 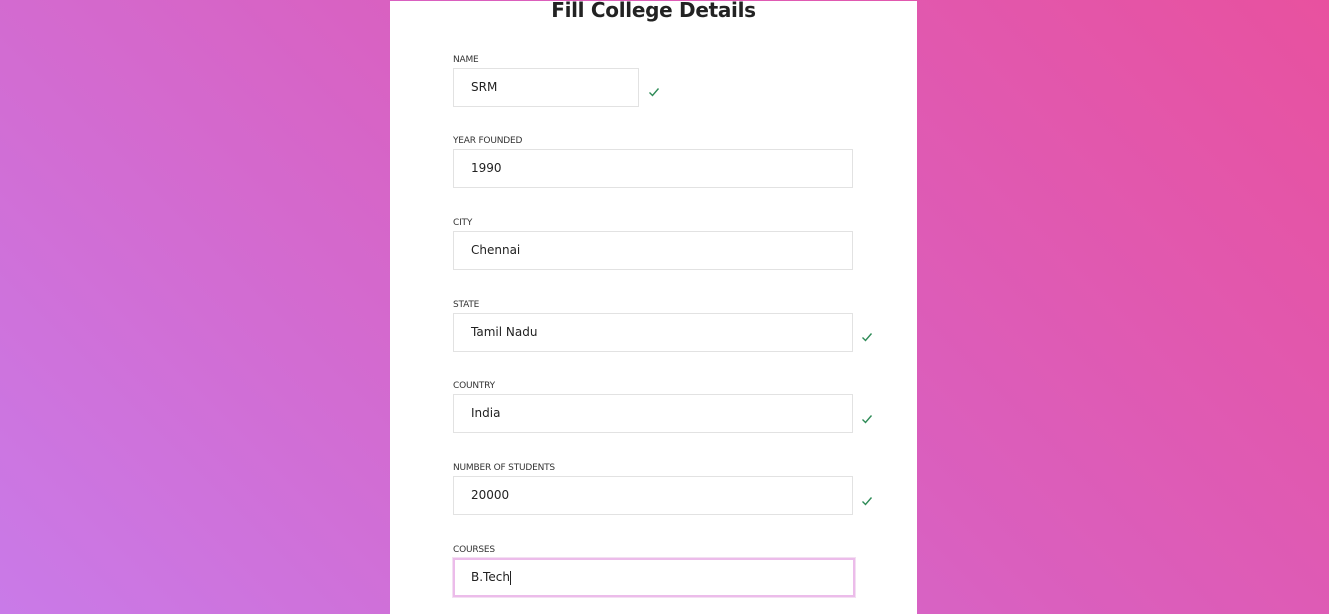 What do you see at coordinates (654, 92) in the screenshot?
I see `name-check-icon` at bounding box center [654, 92].